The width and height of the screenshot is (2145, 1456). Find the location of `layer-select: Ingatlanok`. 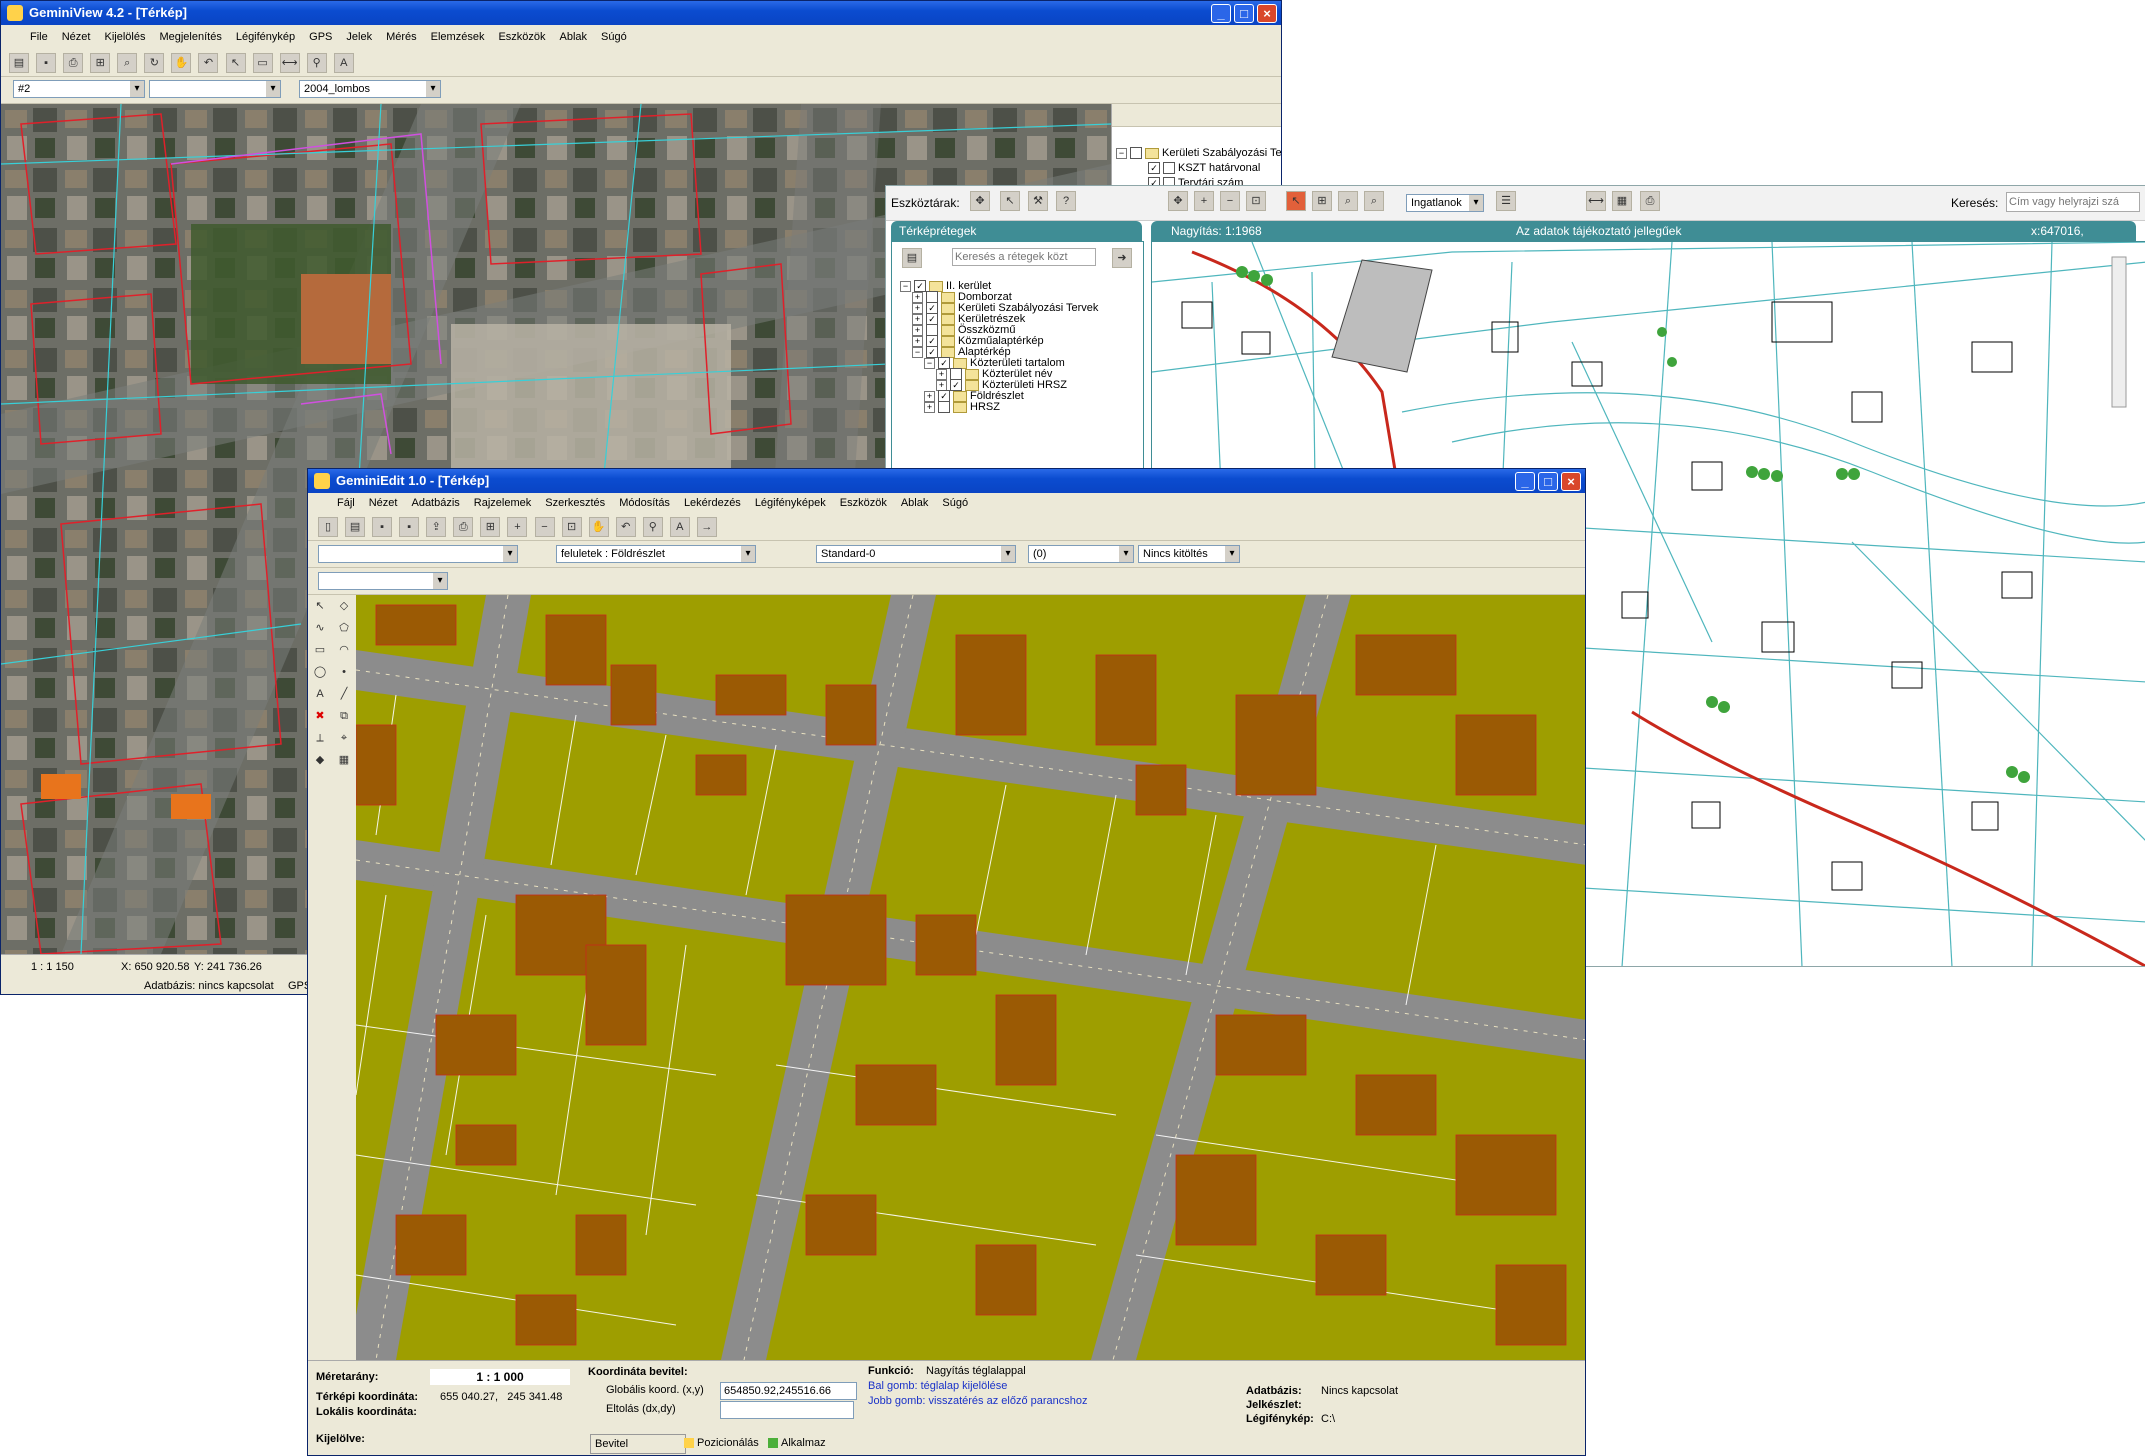

layer-select: Ingatlanok is located at coordinates (1445, 203).